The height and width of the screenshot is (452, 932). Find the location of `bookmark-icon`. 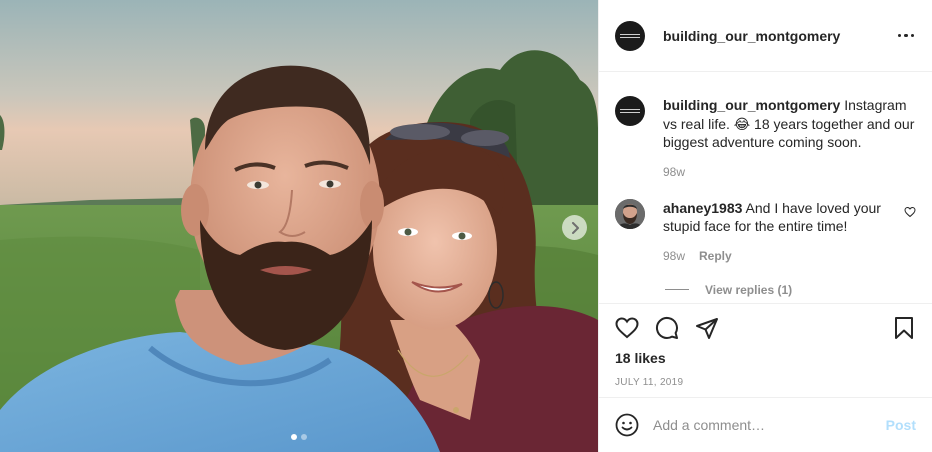

bookmark-icon is located at coordinates (904, 328).